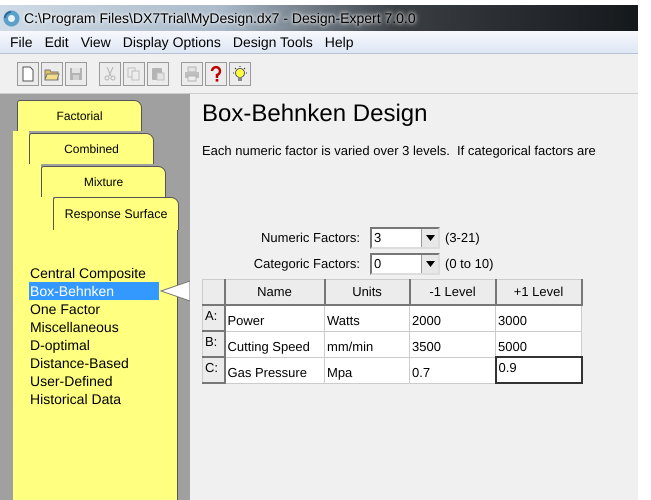  I want to click on table-cell: Cutting Speed, so click(274, 344).